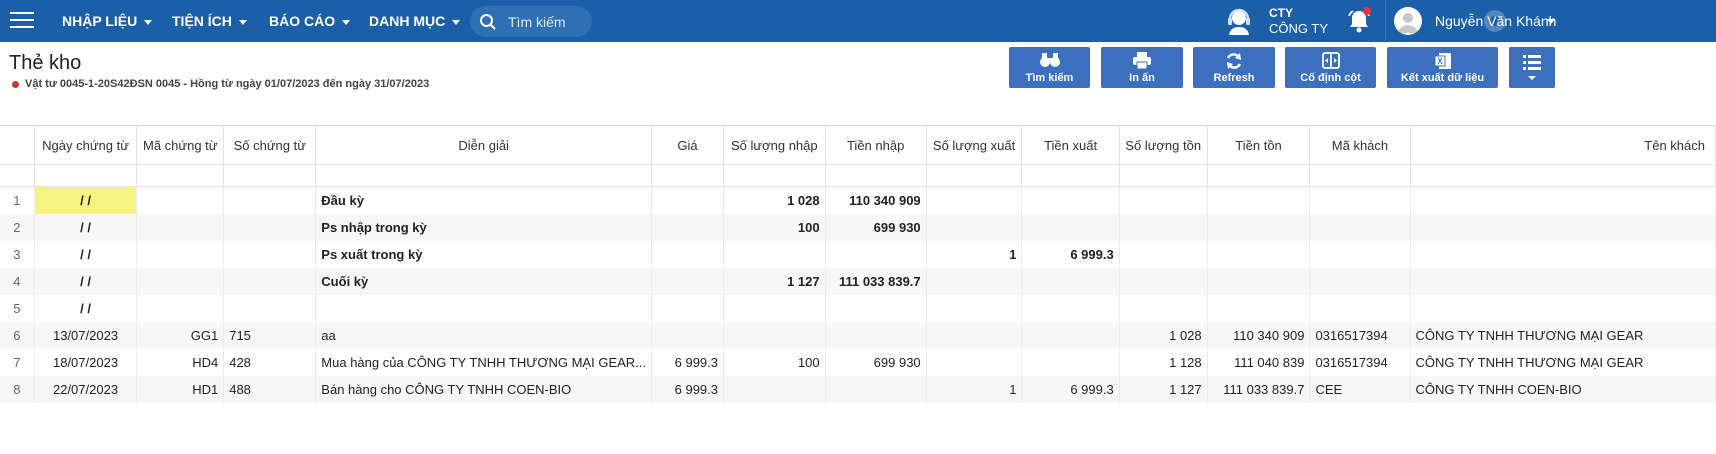 This screenshot has width=1716, height=454. I want to click on menu-tien-ich: TIỆN ÍCH, so click(209, 21).